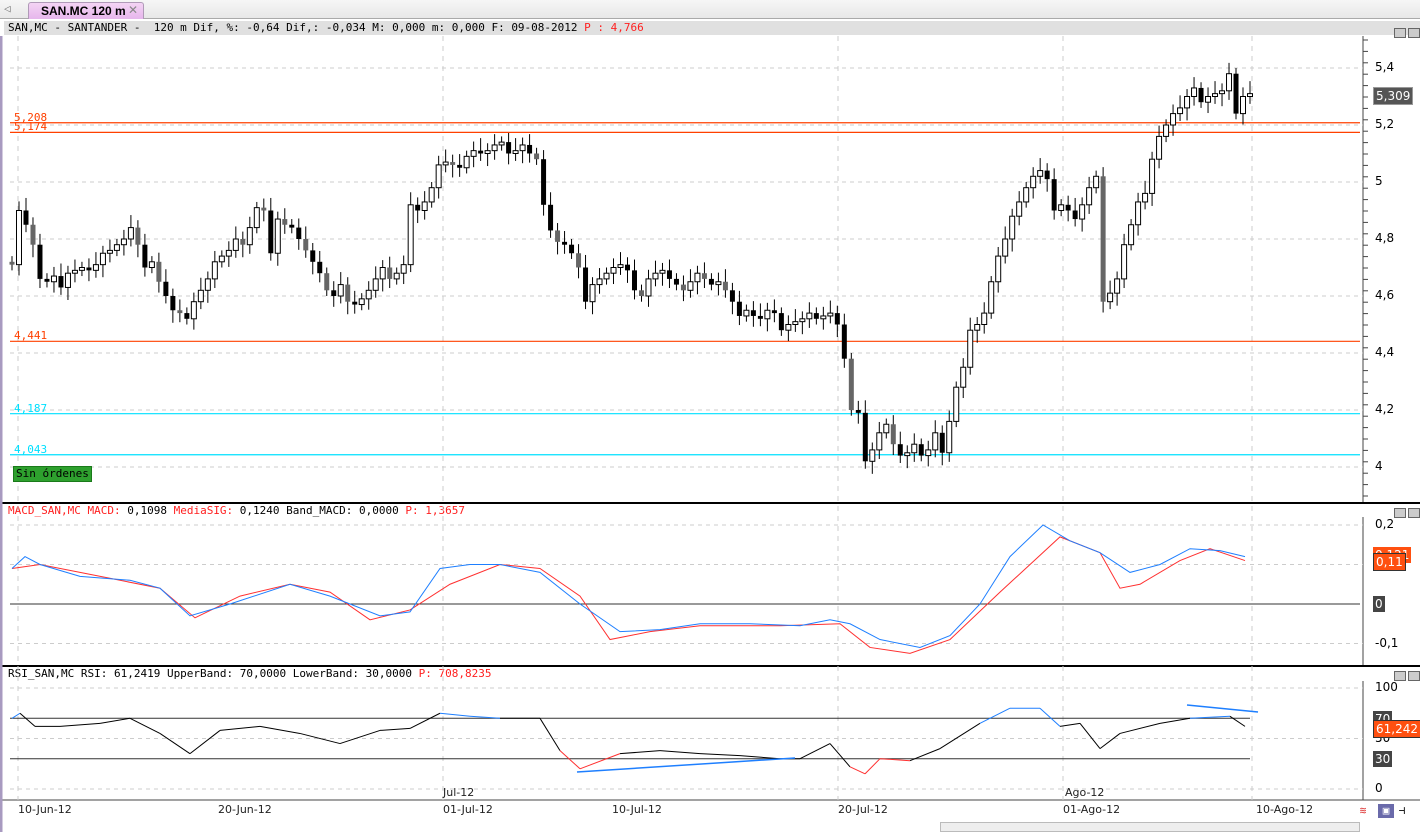 The image size is (1420, 832). What do you see at coordinates (1385, 409) in the screenshot?
I see `price-tick: 4,2` at bounding box center [1385, 409].